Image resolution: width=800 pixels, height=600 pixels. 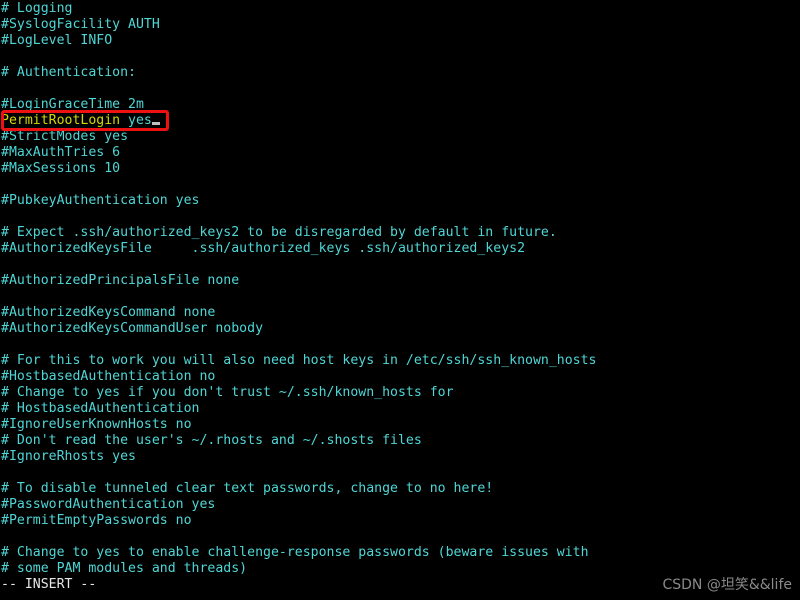 What do you see at coordinates (108, 376) in the screenshot?
I see `editor-line: #HostbasedAuthentication no` at bounding box center [108, 376].